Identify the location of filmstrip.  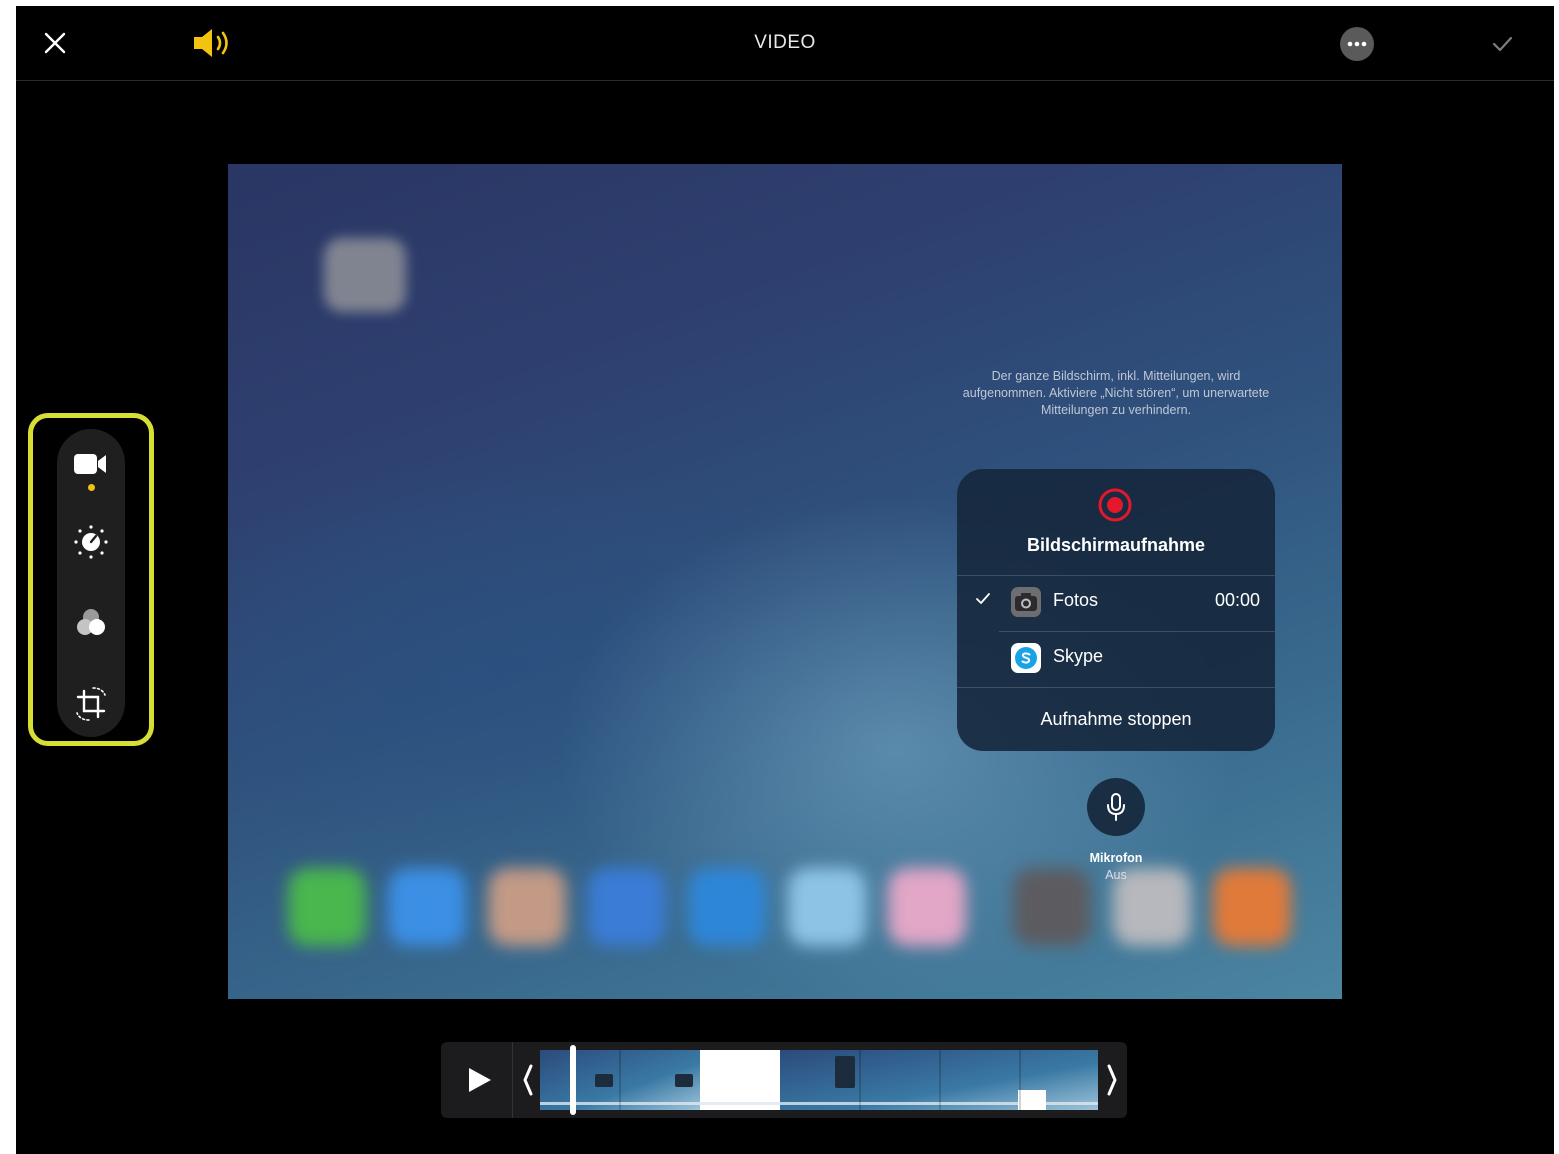
(819, 1080).